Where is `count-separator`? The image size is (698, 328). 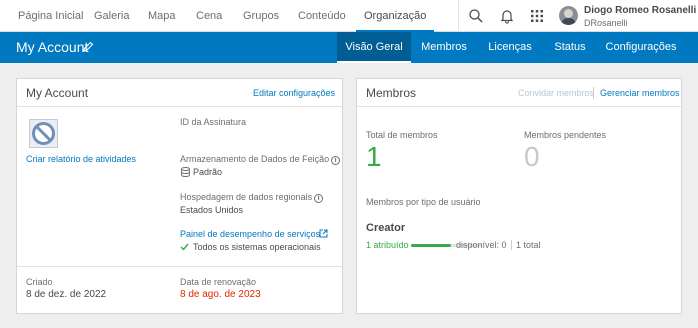 count-separator is located at coordinates (511, 245).